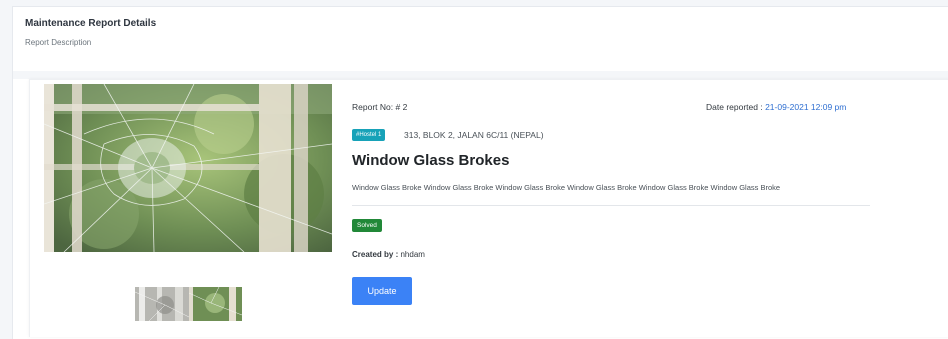 The image size is (948, 339). What do you see at coordinates (58, 42) in the screenshot?
I see `page-subtitle: Report Description` at bounding box center [58, 42].